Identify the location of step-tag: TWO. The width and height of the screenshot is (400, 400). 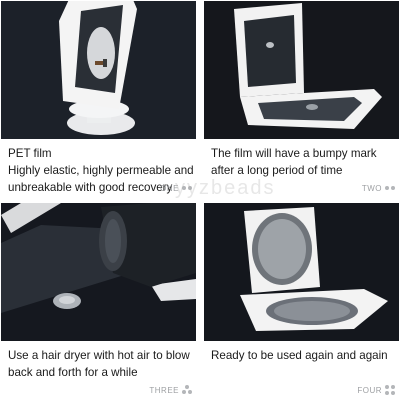
(379, 188).